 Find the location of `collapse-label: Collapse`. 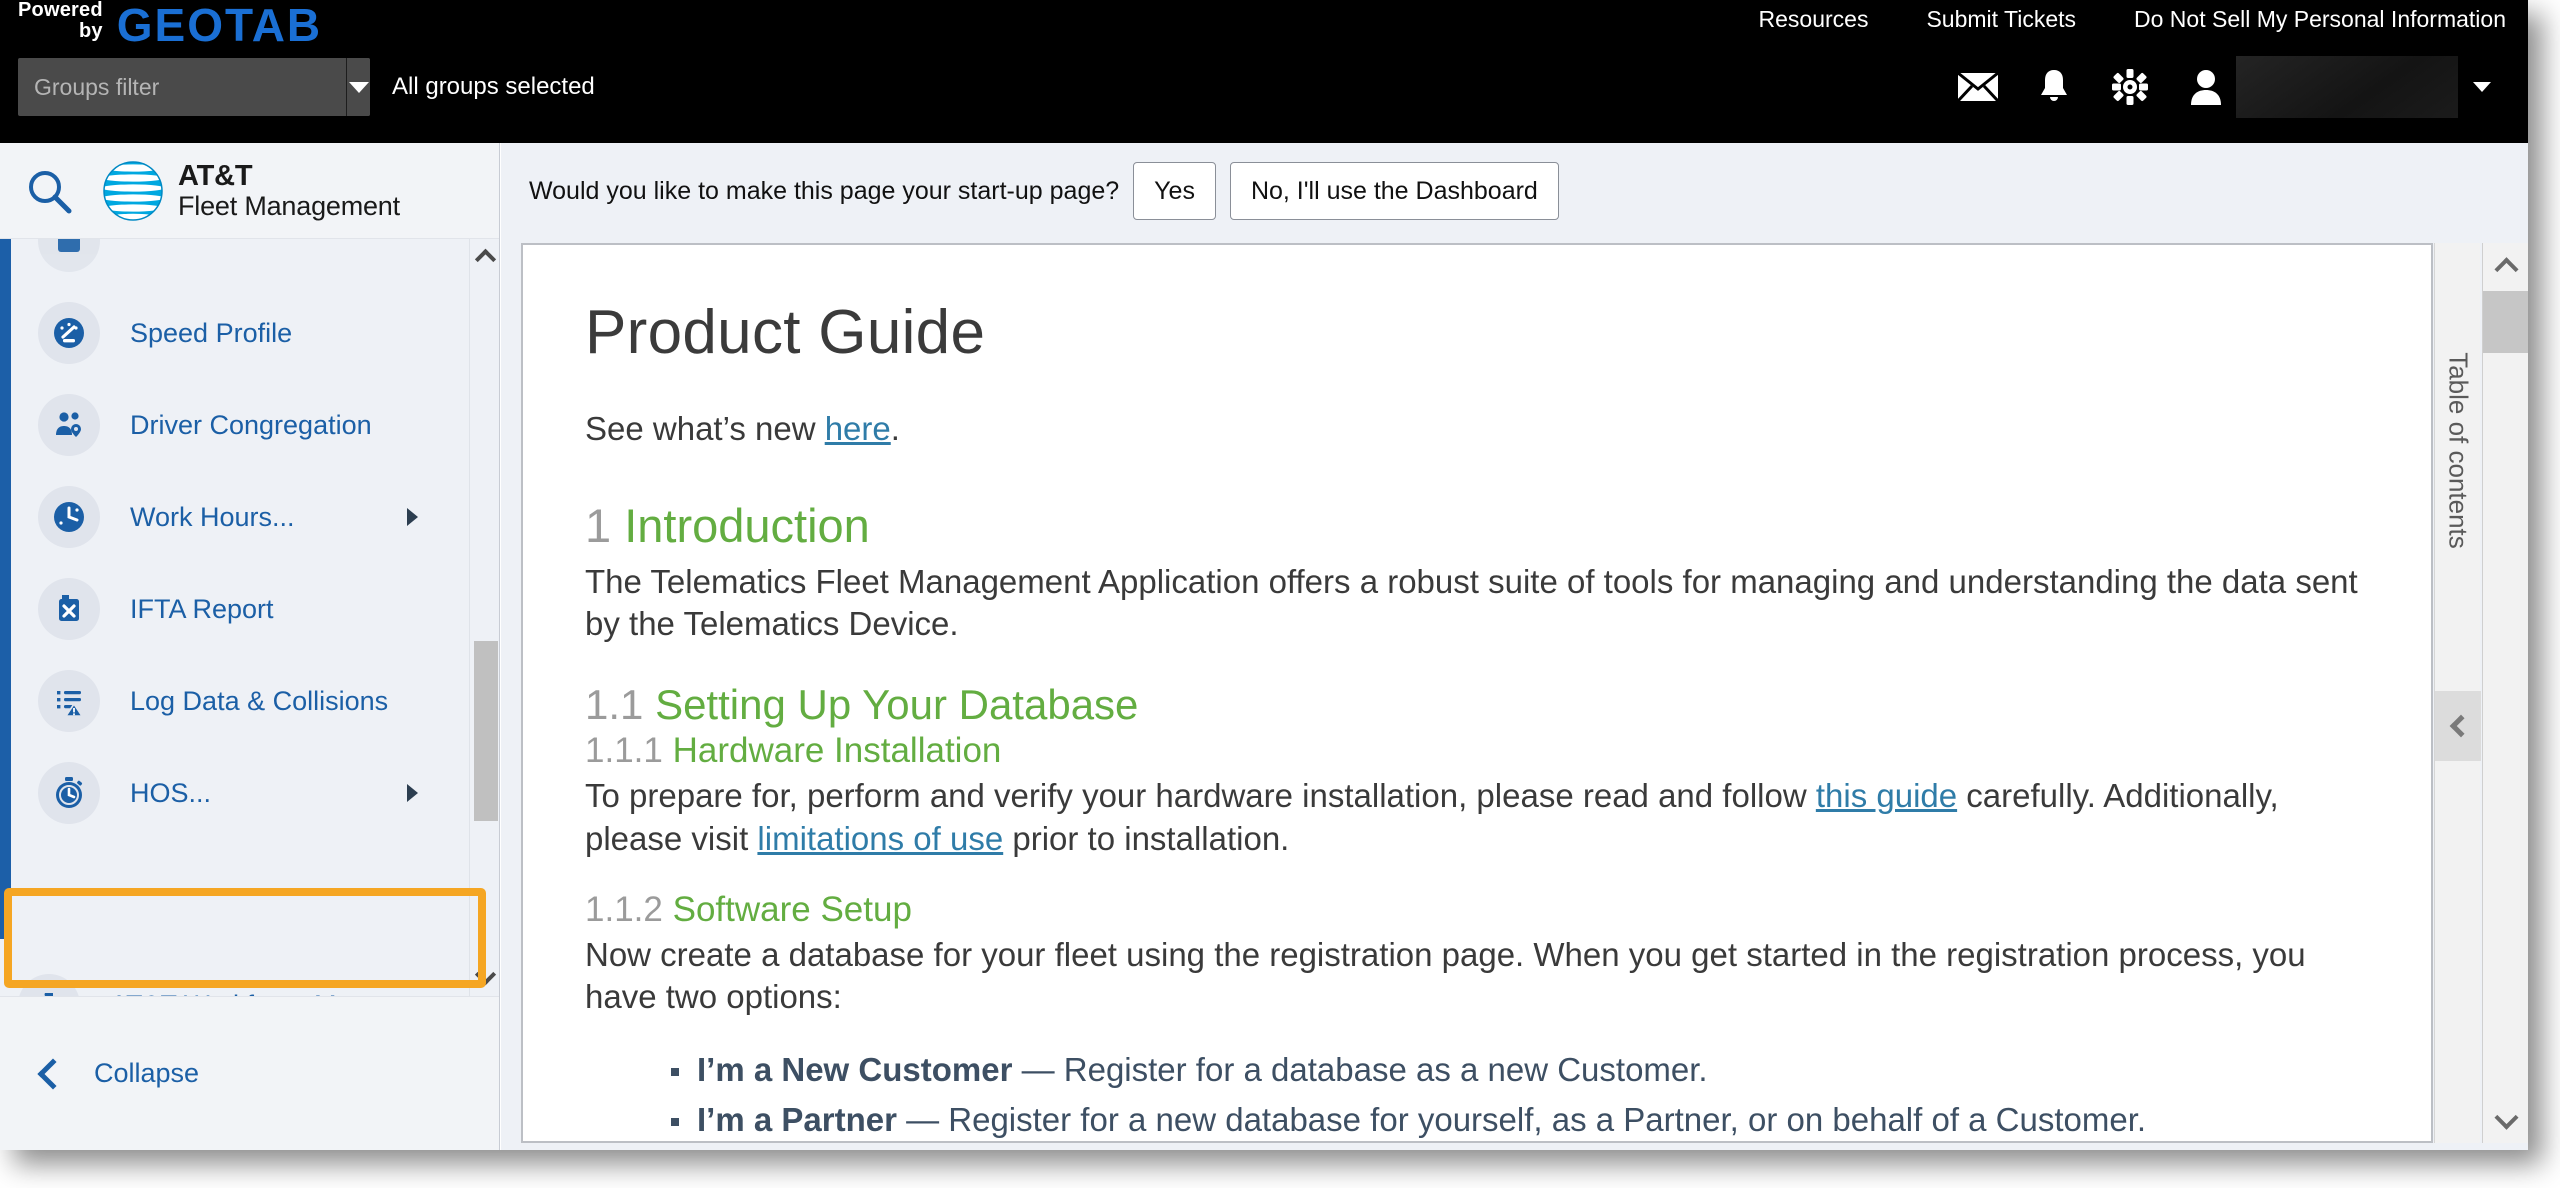

collapse-label: Collapse is located at coordinates (147, 1073).